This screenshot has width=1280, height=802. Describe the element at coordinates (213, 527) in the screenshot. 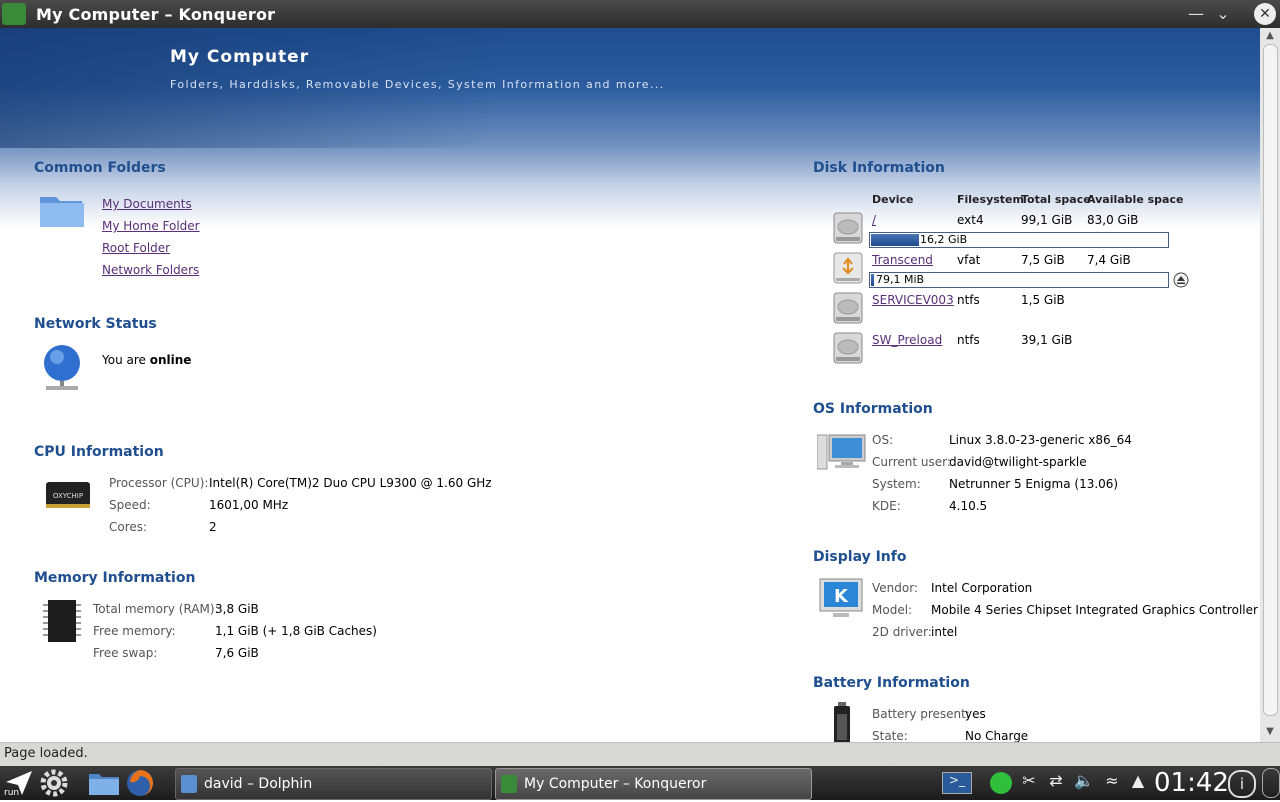

I see `cpu-cores-value: 2` at that location.